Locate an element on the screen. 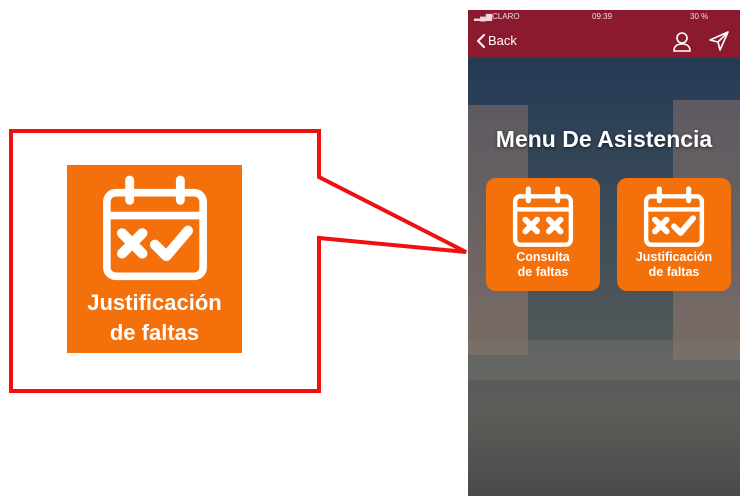 This screenshot has height=496, width=740. background-plaza is located at coordinates (604, 360).